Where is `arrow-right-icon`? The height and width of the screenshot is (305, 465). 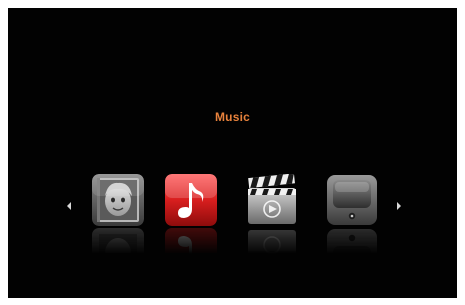
arrow-right-icon is located at coordinates (399, 206).